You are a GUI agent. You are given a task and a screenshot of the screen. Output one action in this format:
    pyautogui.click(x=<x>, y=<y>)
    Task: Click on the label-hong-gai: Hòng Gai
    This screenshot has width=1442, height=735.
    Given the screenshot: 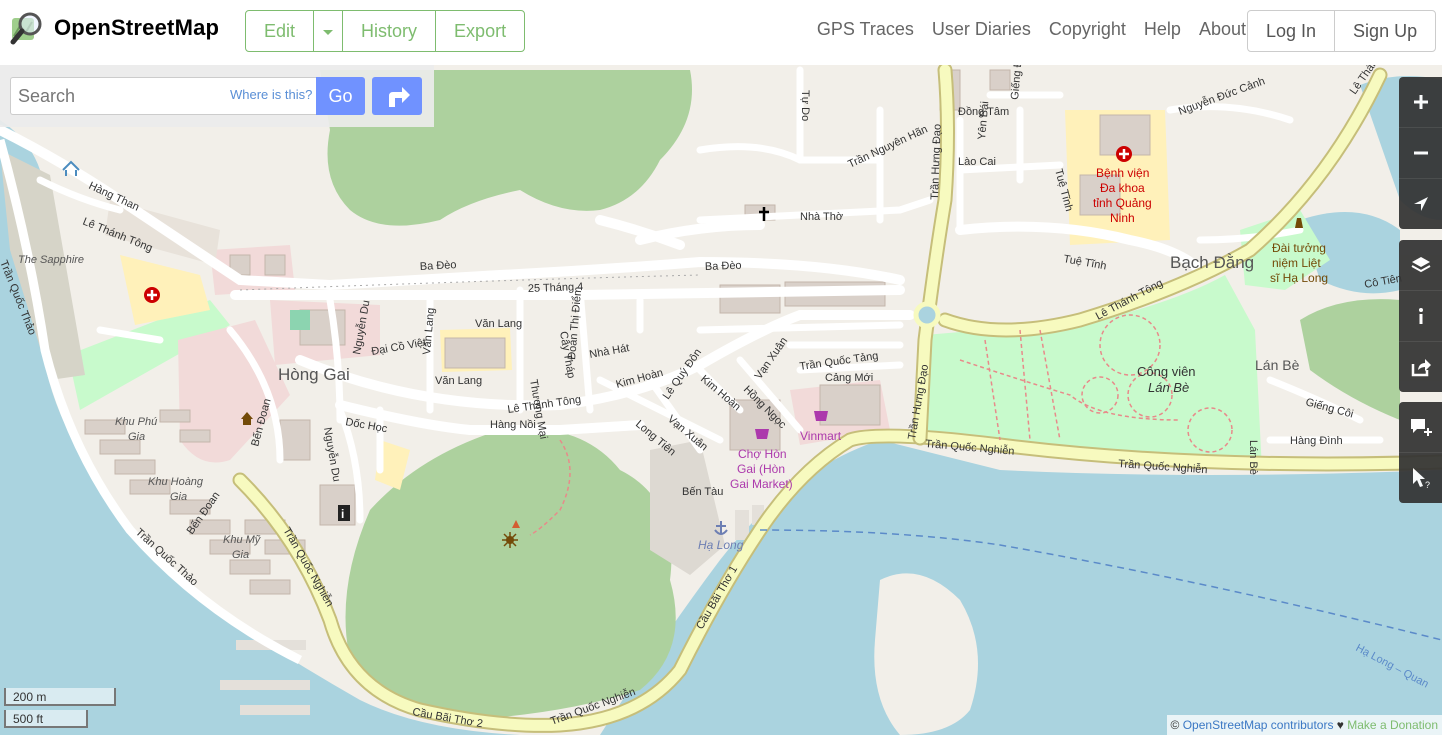 What is the action you would take?
    pyautogui.click(x=314, y=374)
    